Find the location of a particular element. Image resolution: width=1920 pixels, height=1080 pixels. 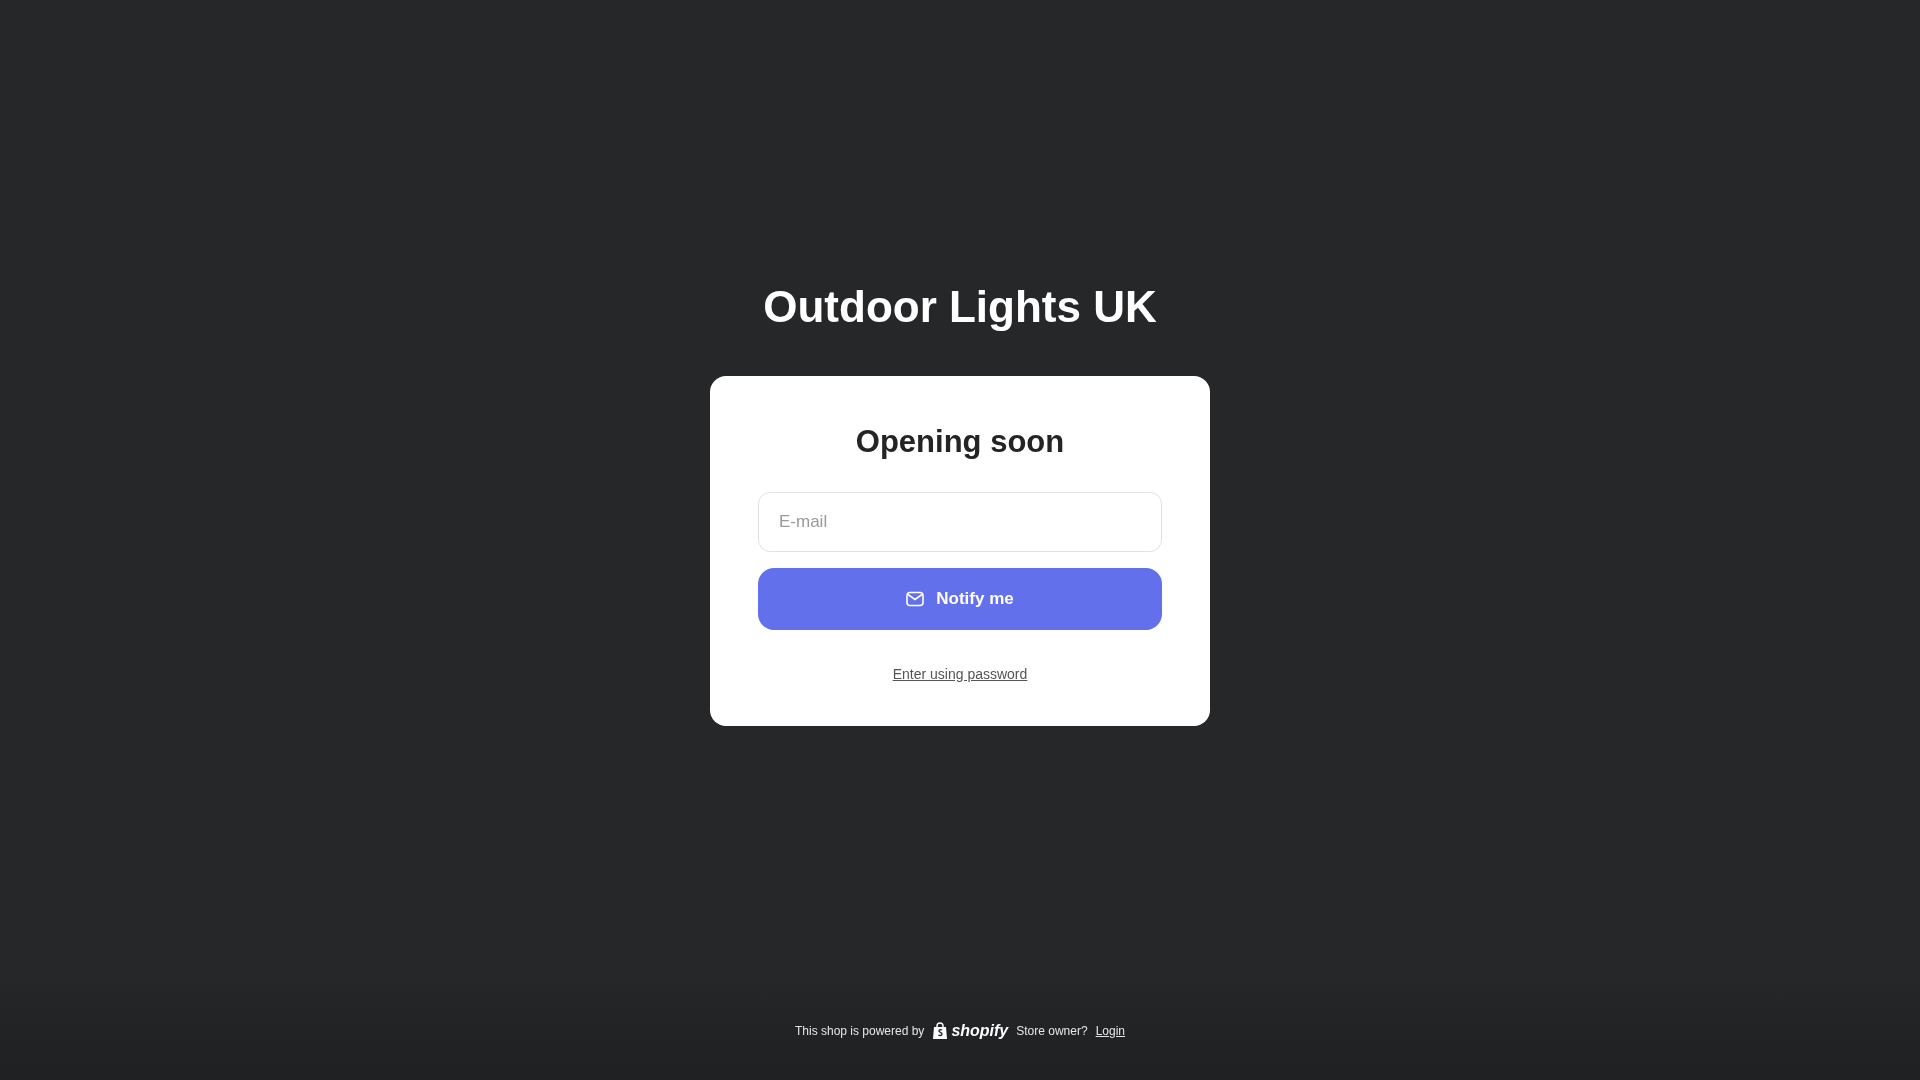

notify-button: Notify me is located at coordinates (960, 599).